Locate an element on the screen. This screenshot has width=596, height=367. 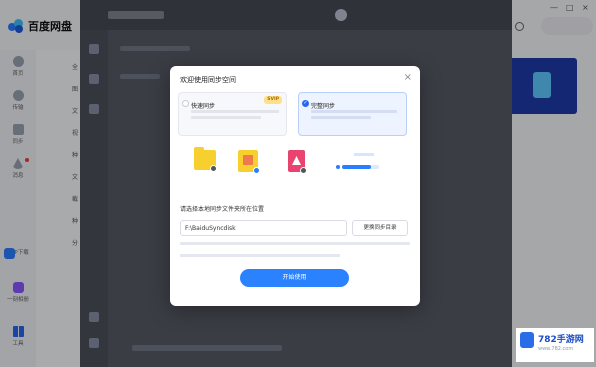
settings-icon is located at coordinates (94, 343).